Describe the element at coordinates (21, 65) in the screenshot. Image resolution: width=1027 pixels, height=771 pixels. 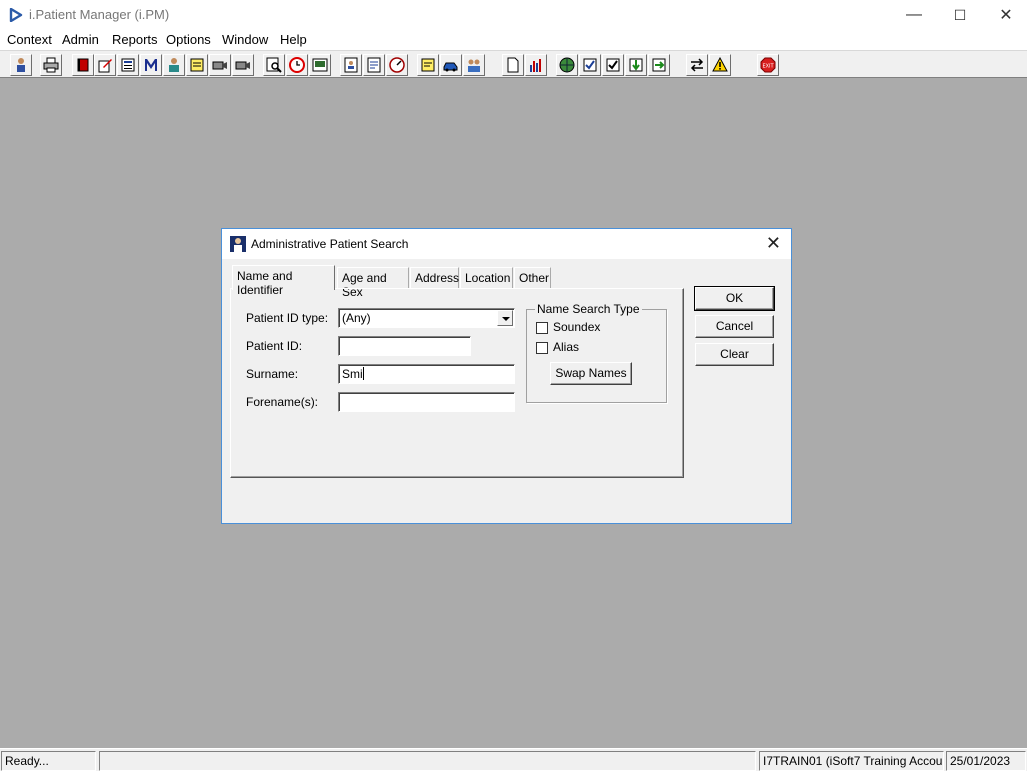
I see `person-icon` at that location.